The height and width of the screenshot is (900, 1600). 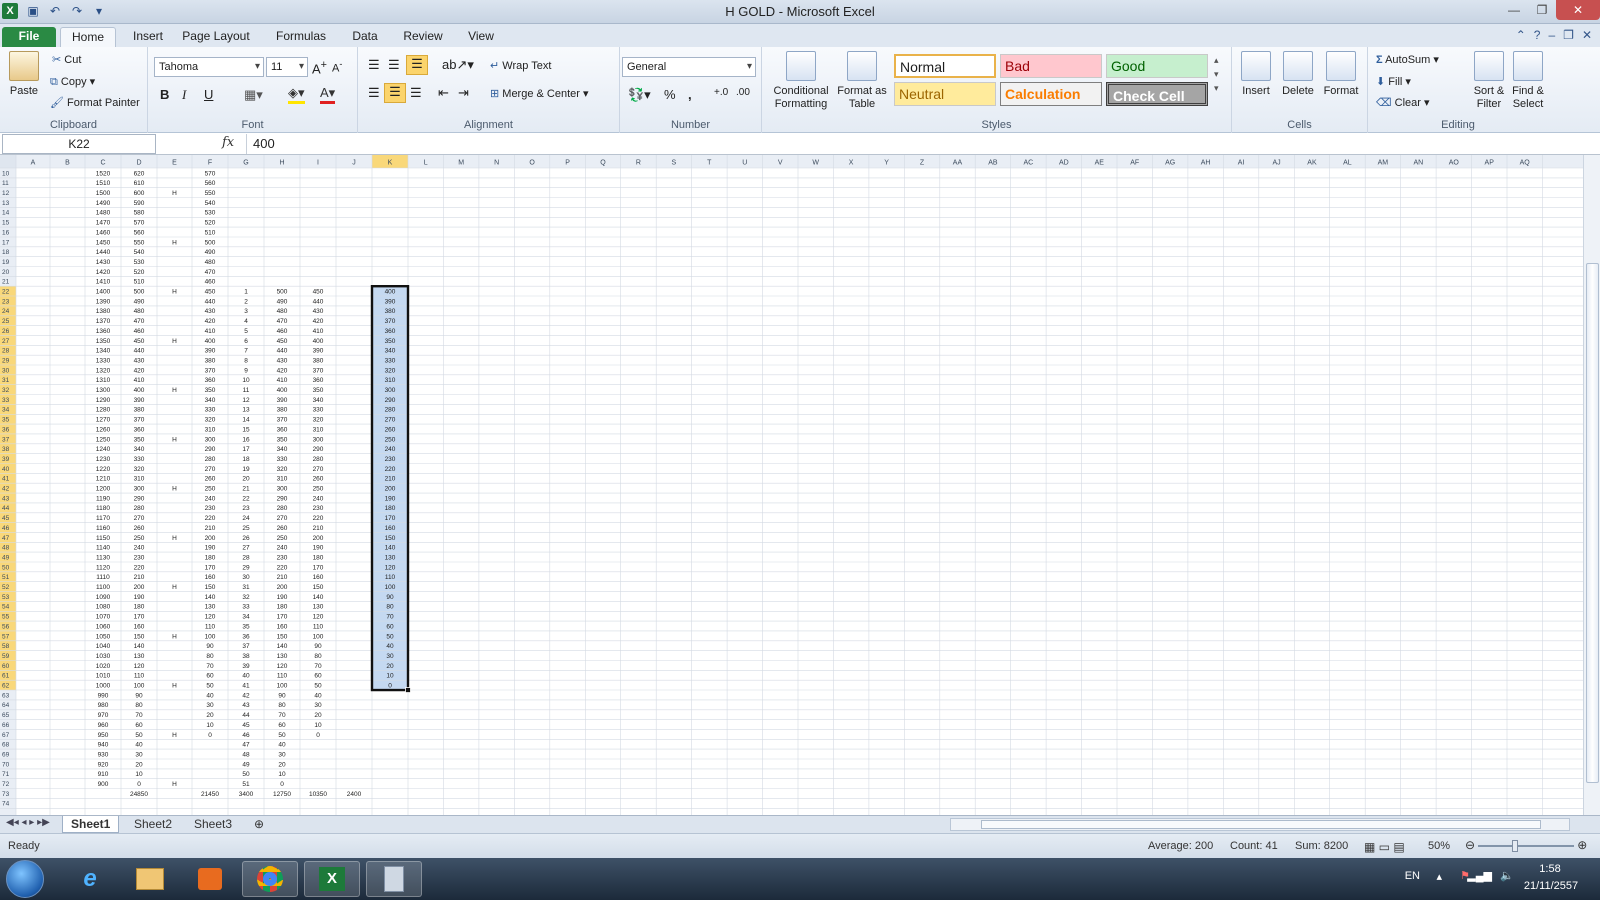 What do you see at coordinates (281, 163) in the screenshot?
I see `column-header-h: H` at bounding box center [281, 163].